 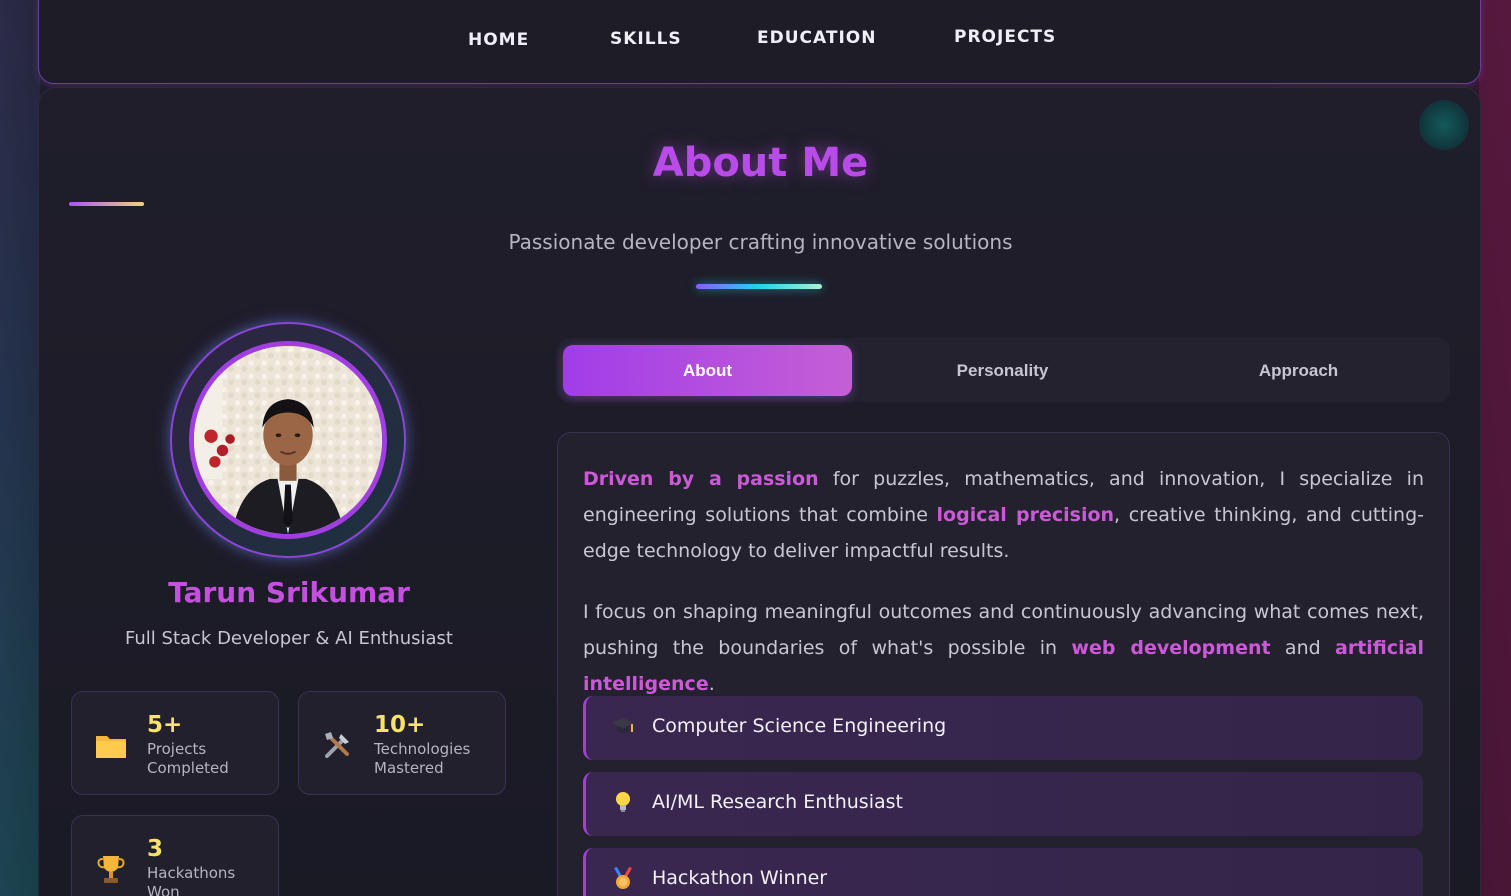 What do you see at coordinates (799, 726) in the screenshot?
I see `feature-label: Computer Science Engineering` at bounding box center [799, 726].